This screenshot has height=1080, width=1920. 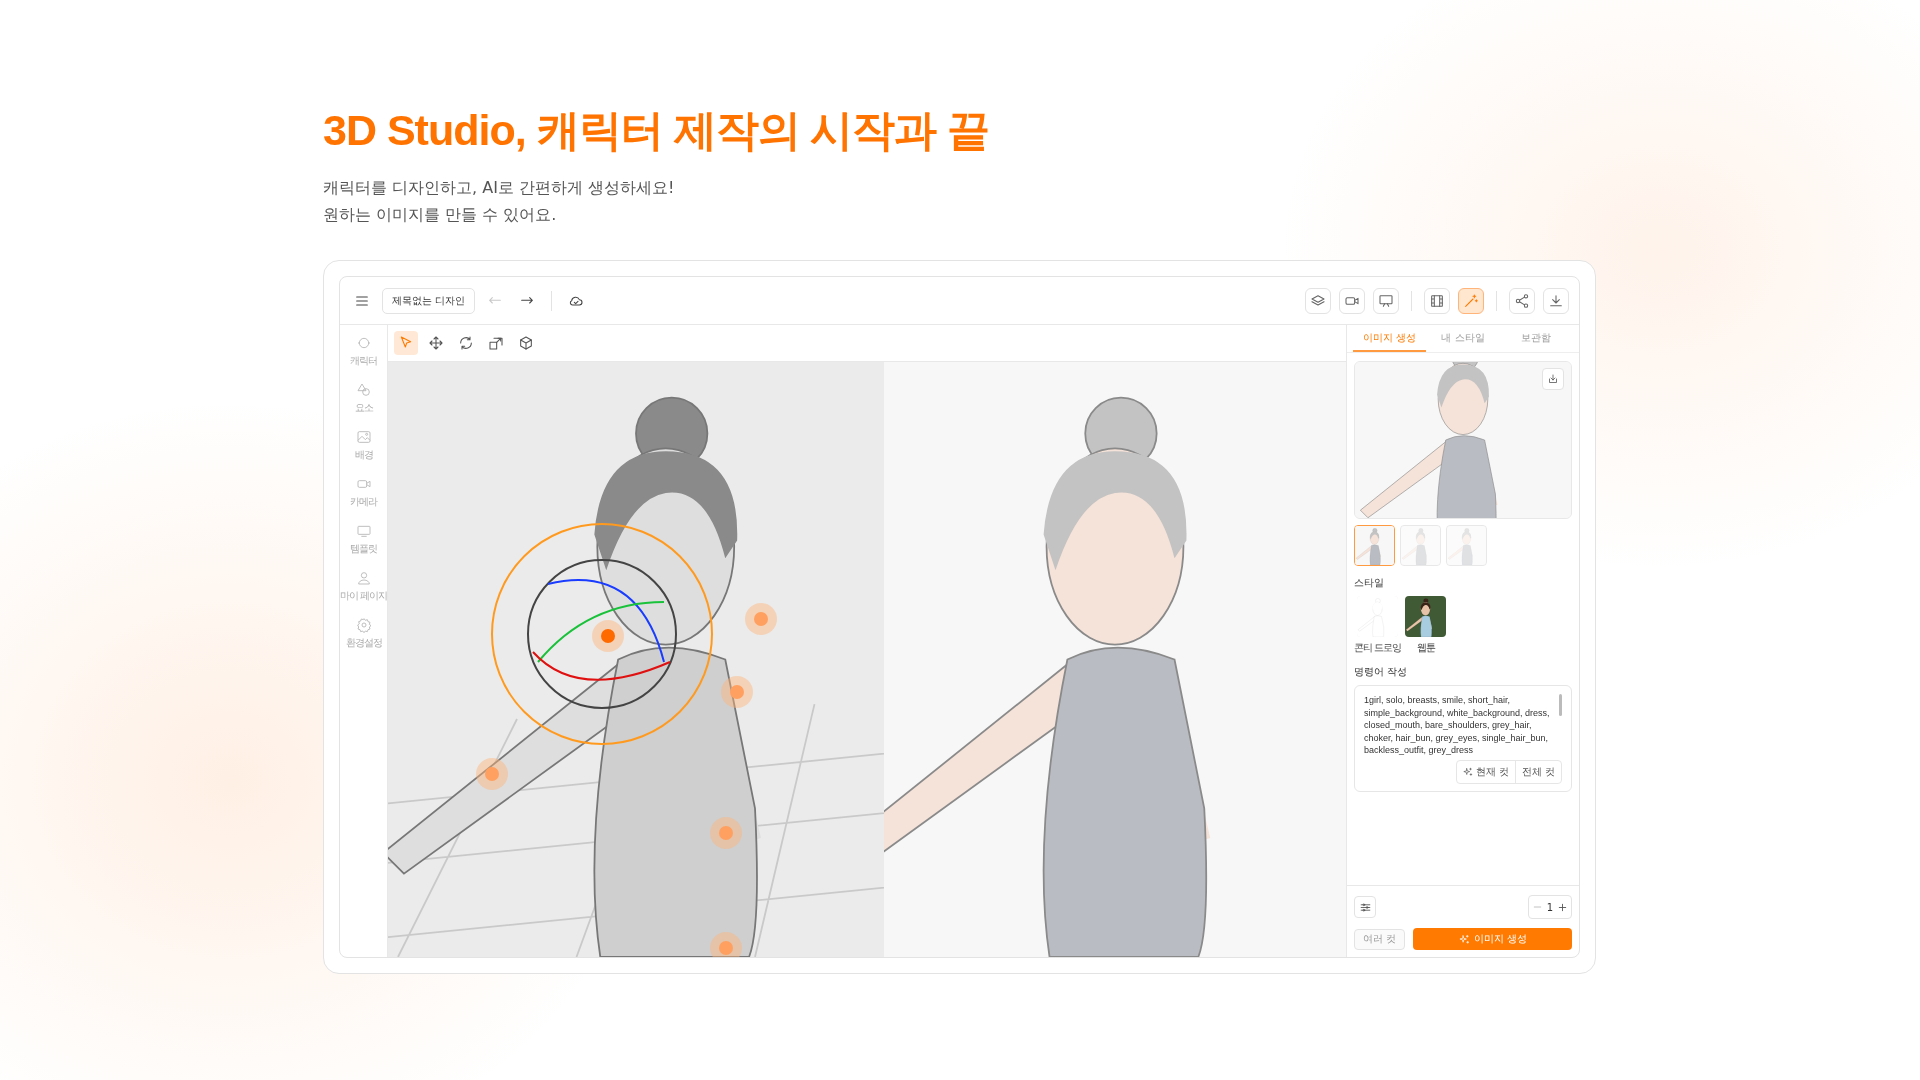 I want to click on select-tool-button, so click(x=406, y=343).